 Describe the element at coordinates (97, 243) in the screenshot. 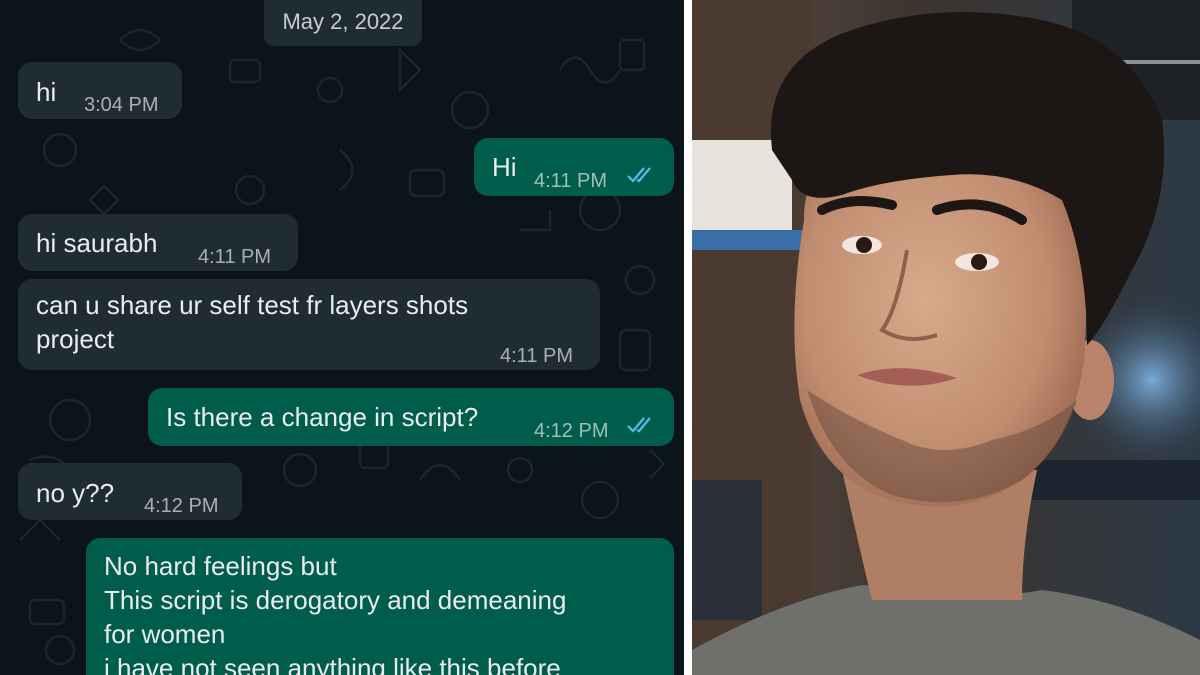

I see `message-text: hi saurabh` at that location.